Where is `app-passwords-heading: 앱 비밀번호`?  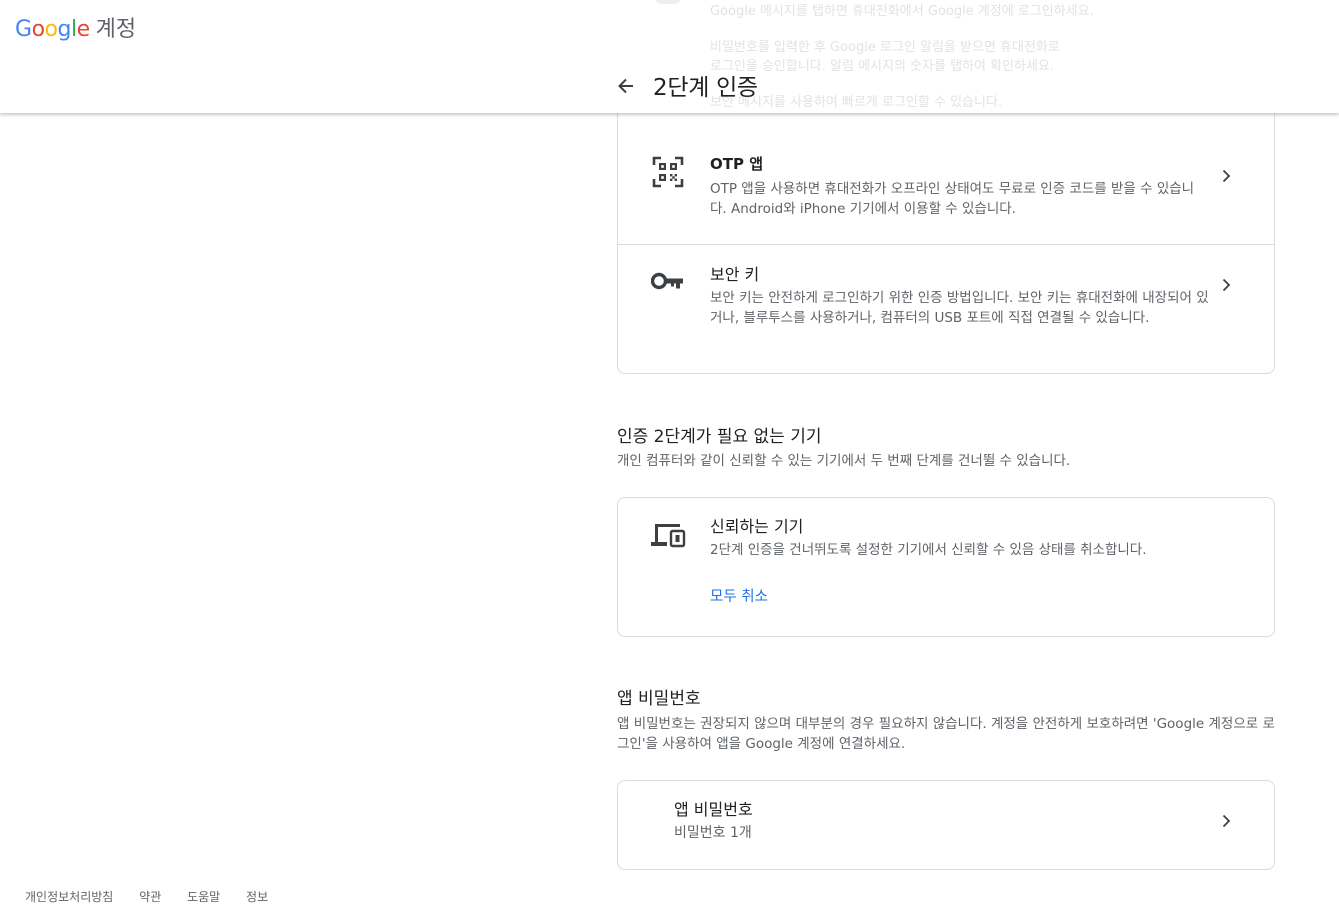
app-passwords-heading: 앱 비밀번호 is located at coordinates (659, 699).